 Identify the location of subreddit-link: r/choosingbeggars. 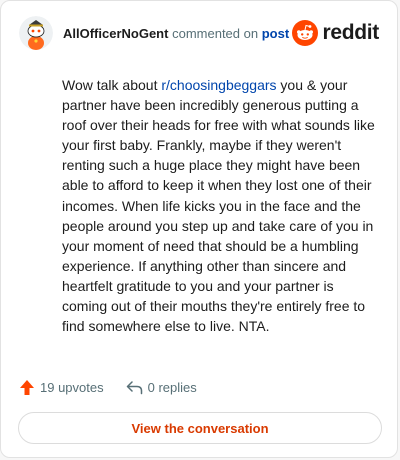
(218, 85).